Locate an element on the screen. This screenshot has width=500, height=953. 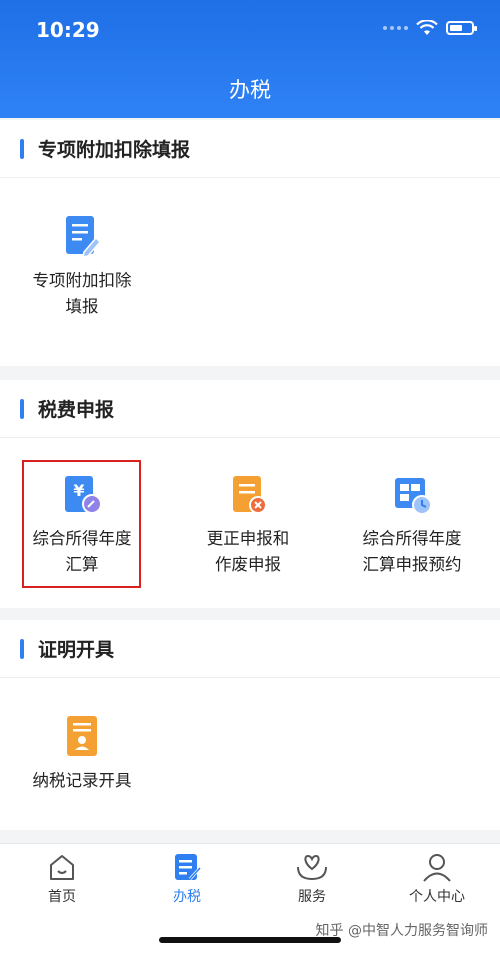
tile-label: 更正申报和 作废申报 is located at coordinates (248, 551).